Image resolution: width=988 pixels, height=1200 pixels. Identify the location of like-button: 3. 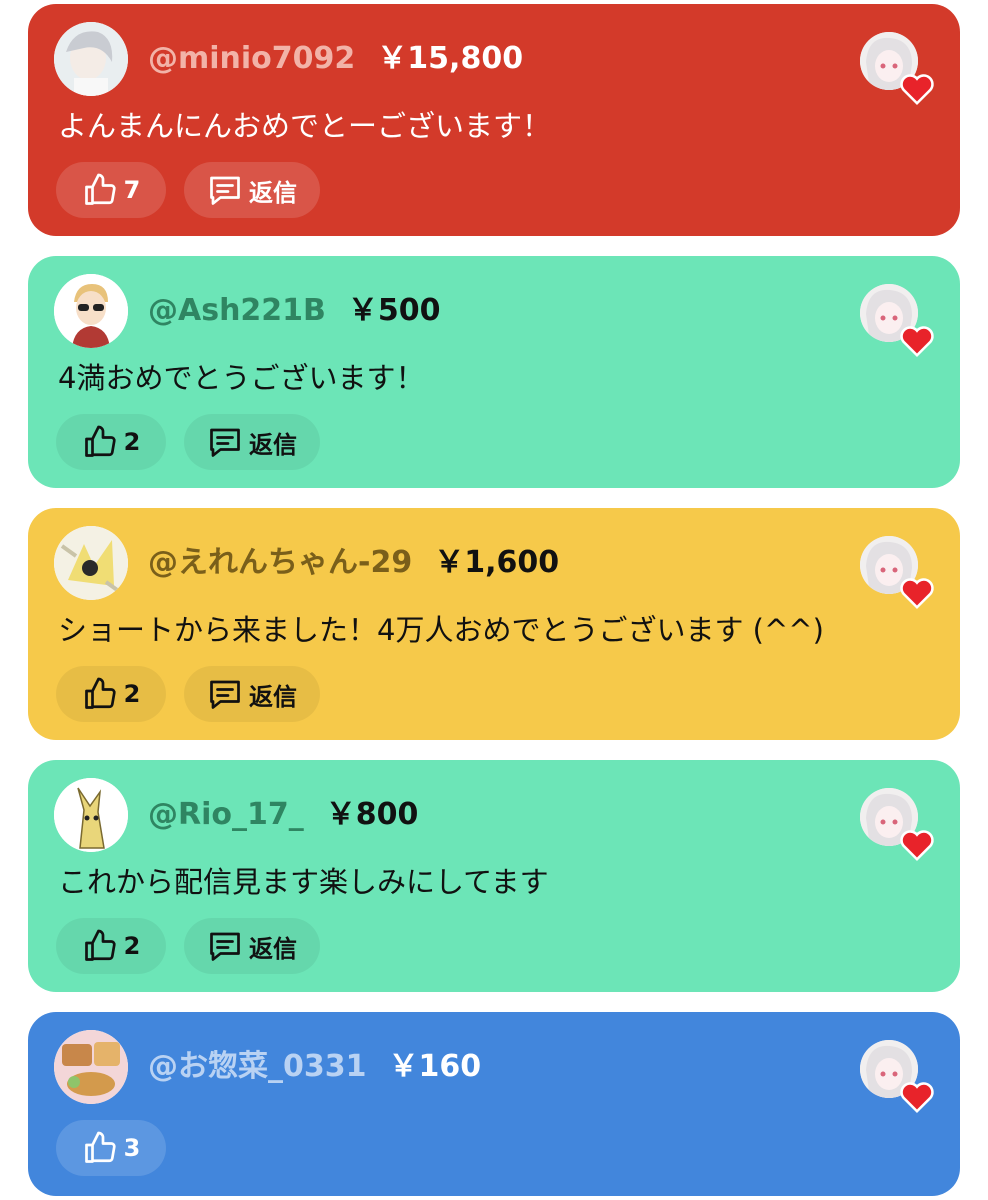
(111, 1148).